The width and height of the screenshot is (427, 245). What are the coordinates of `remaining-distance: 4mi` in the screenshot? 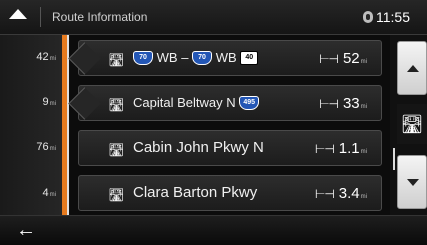 It's located at (49, 193).